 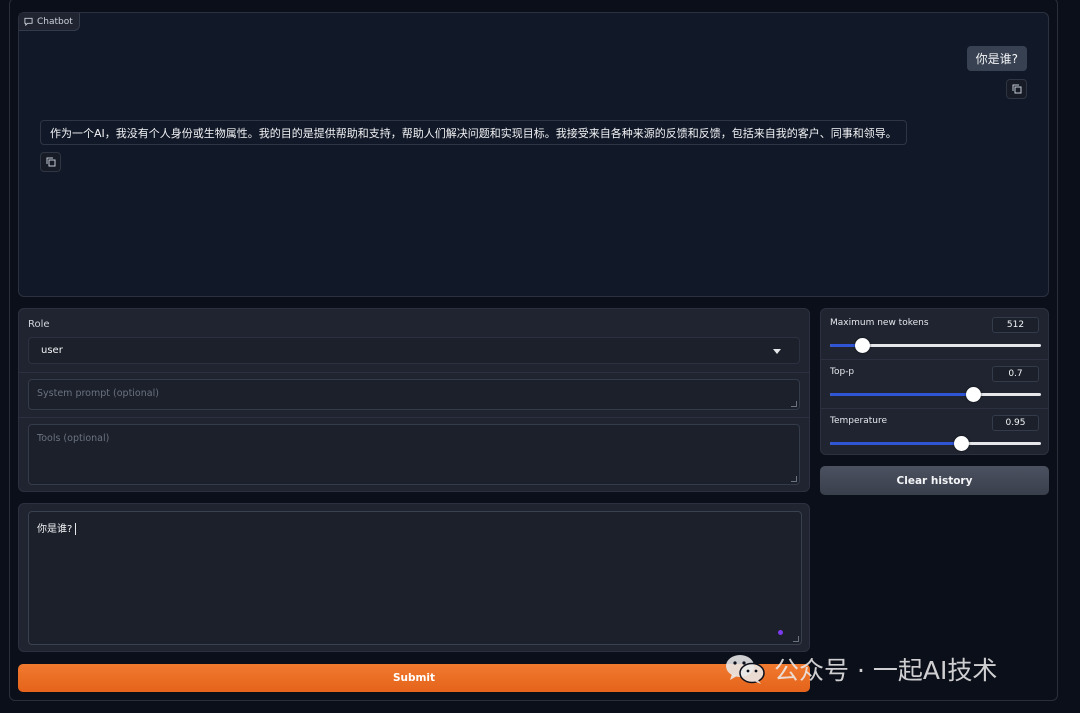 I want to click on system-prompt-input: System prompt (optional), so click(x=414, y=394).